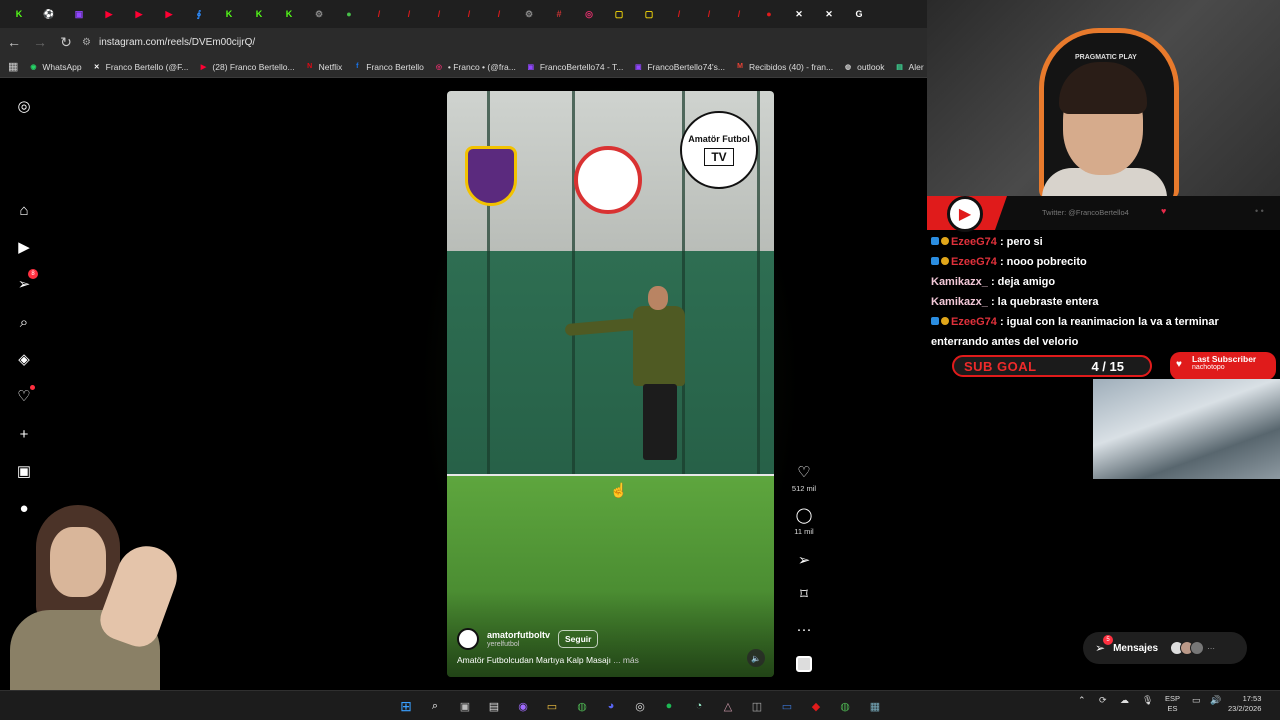 The image size is (1280, 720). Describe the element at coordinates (406, 706) in the screenshot. I see `windows-start-icon: ⊞` at that location.